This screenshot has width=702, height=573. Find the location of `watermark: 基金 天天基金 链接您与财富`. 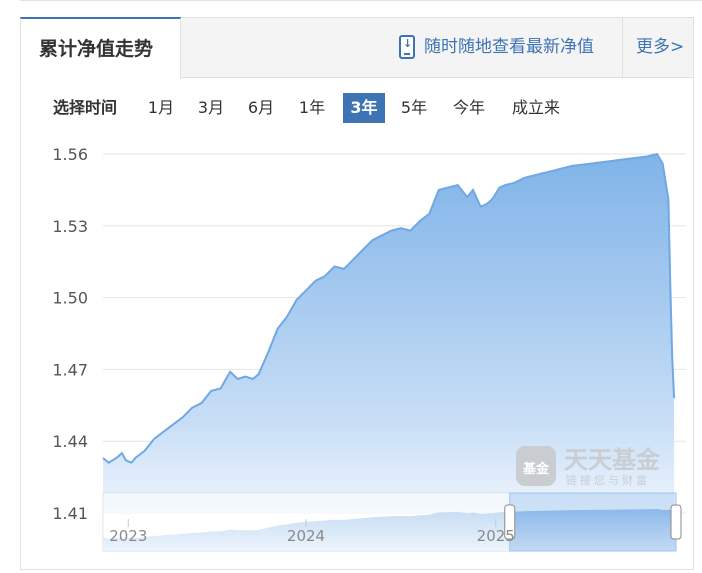

watermark: 基金 天天基金 链接您与财富 is located at coordinates (588, 466).